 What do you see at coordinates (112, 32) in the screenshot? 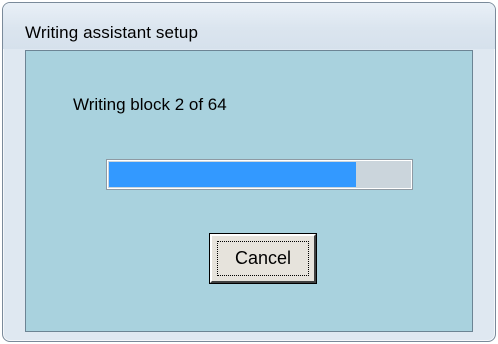
I see `window-title: Writing assistant setup` at bounding box center [112, 32].